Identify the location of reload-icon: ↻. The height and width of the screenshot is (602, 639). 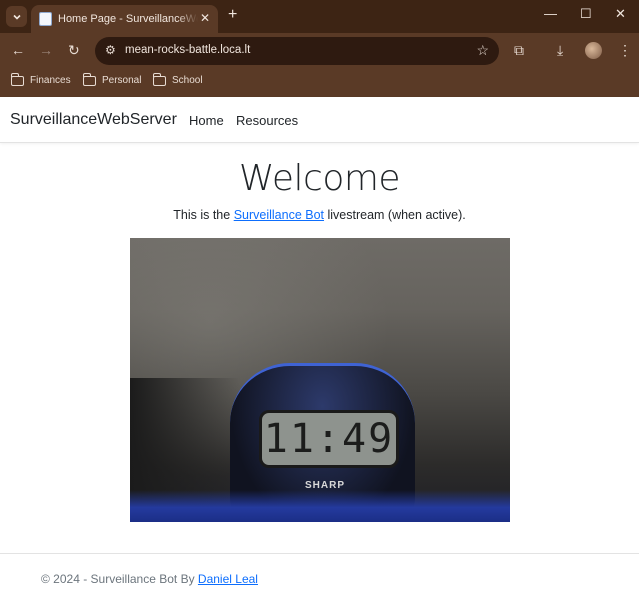
(74, 50).